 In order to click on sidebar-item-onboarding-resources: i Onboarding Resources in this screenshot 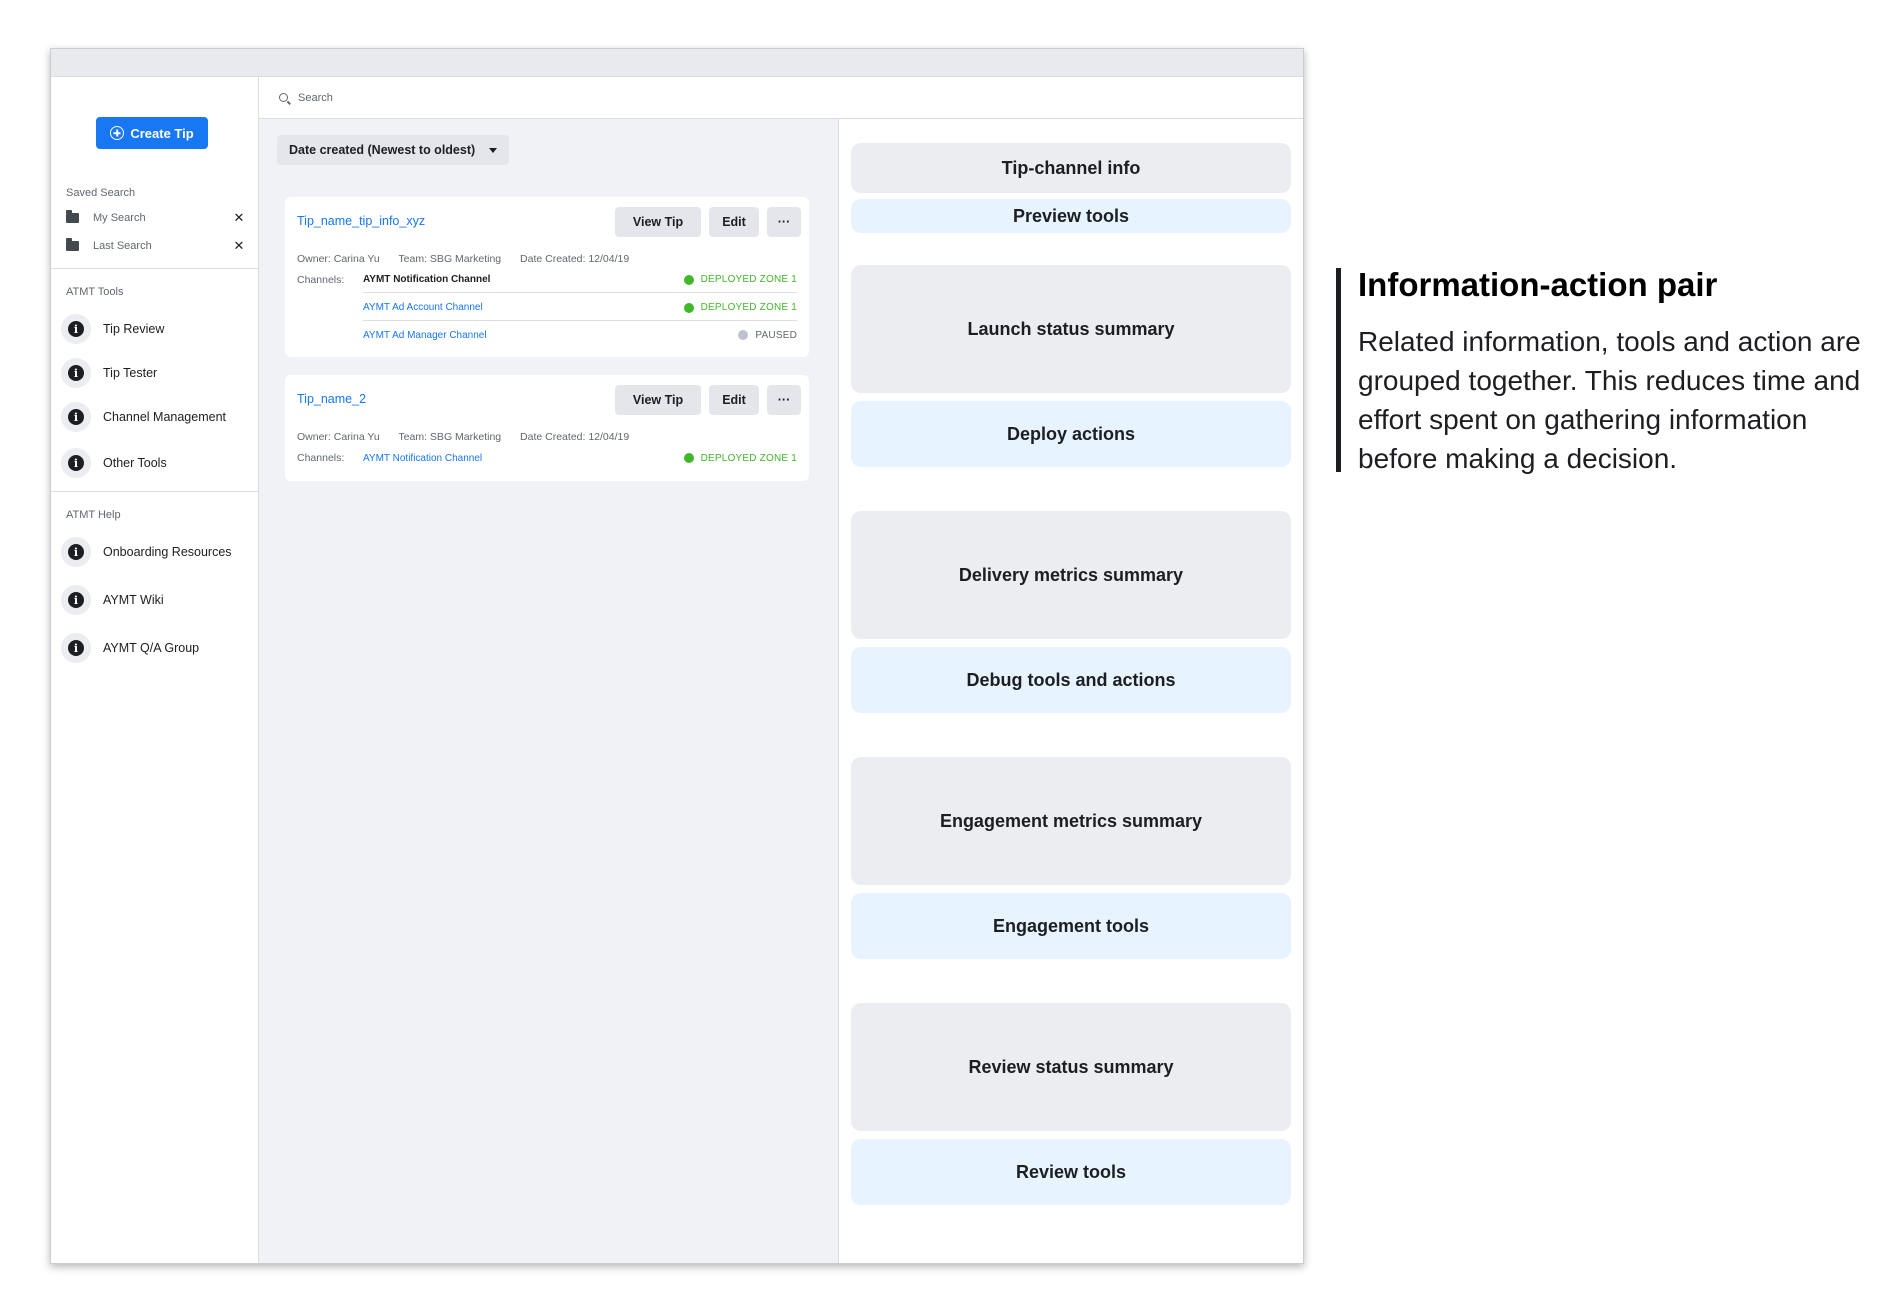, I will do `click(158, 552)`.